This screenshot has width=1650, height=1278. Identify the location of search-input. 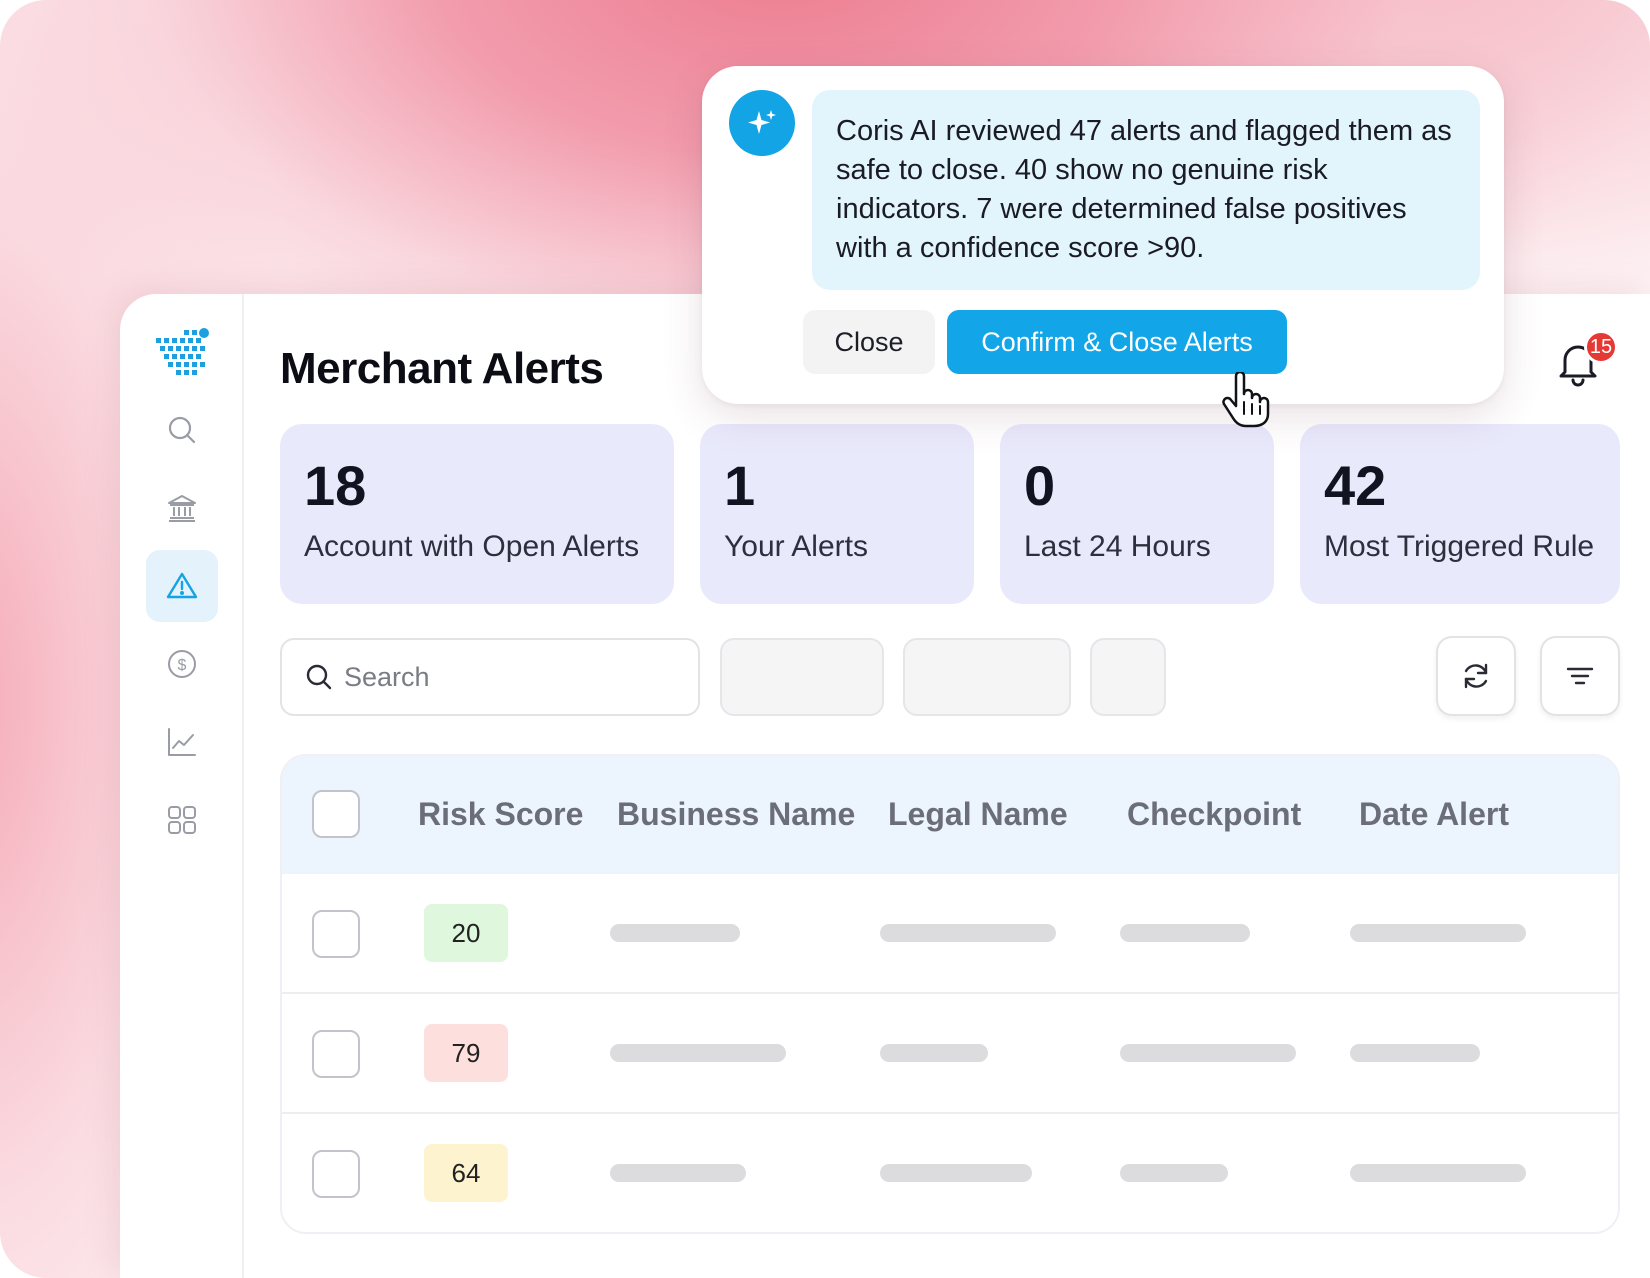
(514, 677).